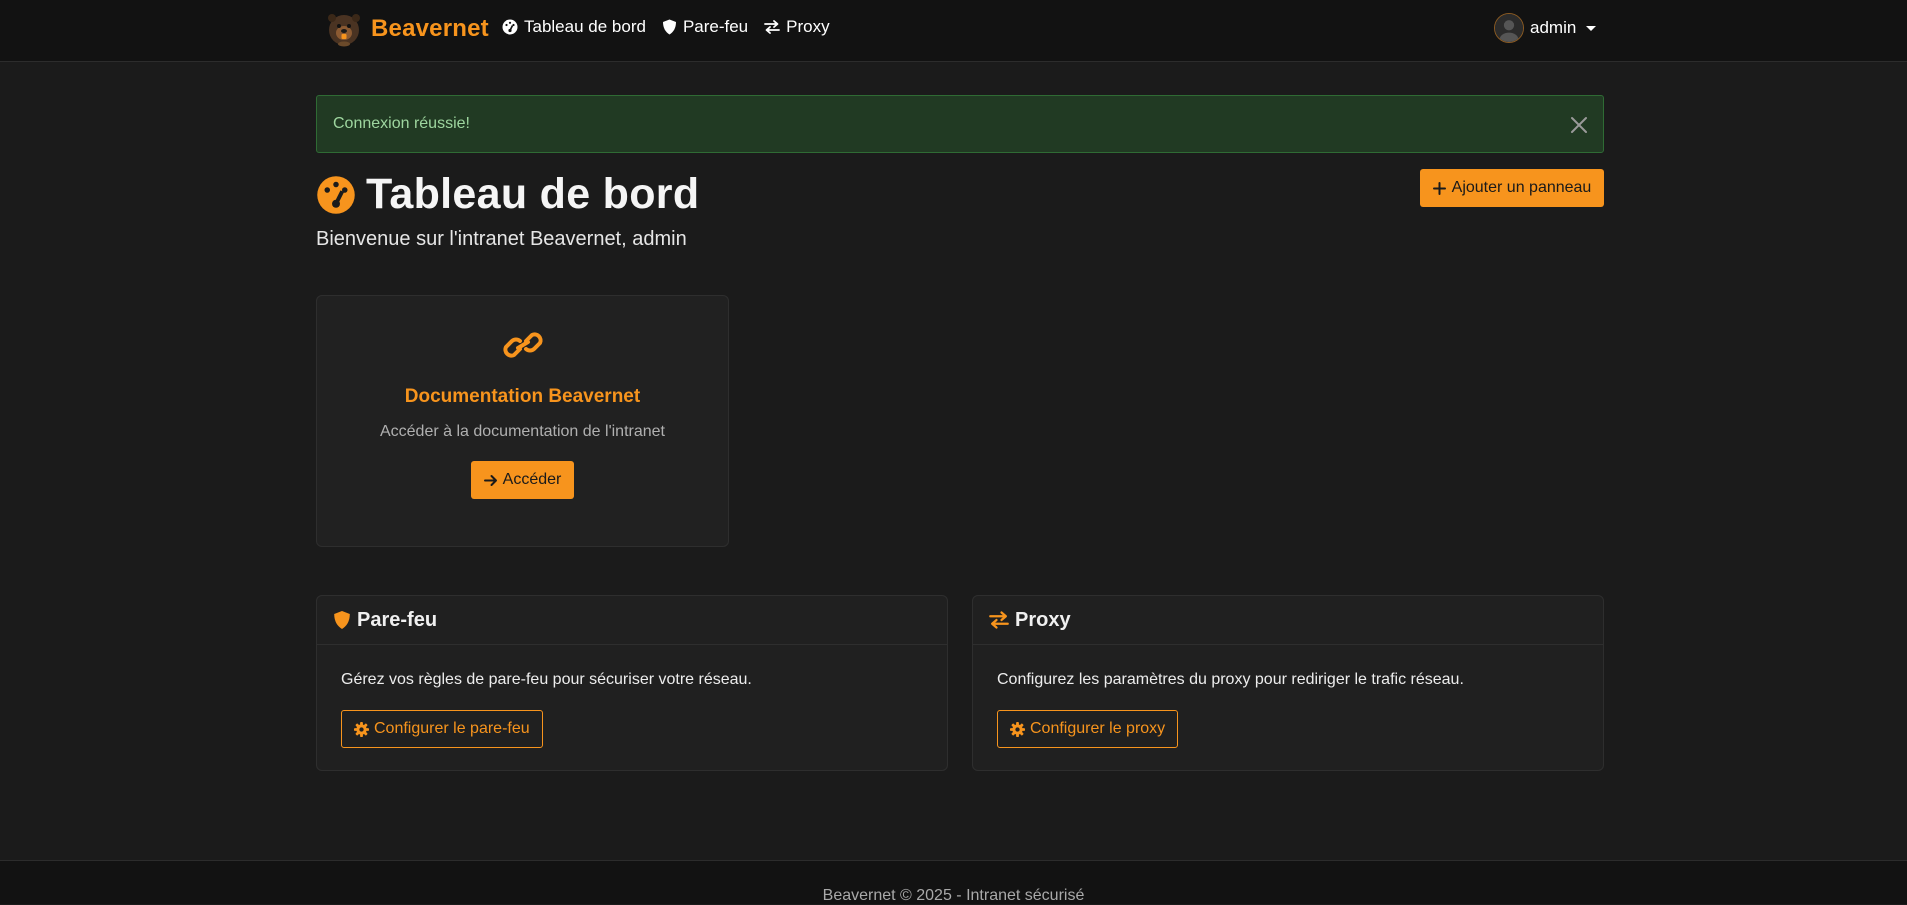 This screenshot has width=1907, height=905. I want to click on footer-text: Beavernet © 2025 - Intranet sécurisé, so click(953, 895).